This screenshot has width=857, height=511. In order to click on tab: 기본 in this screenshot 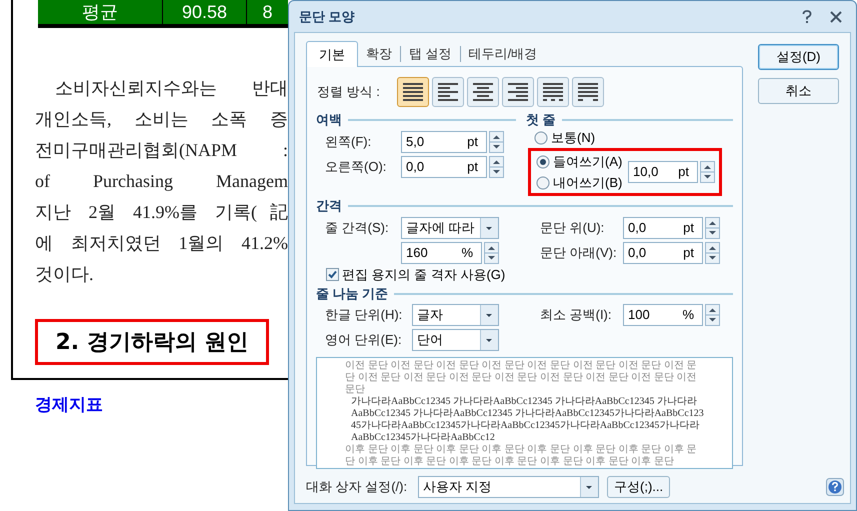, I will do `click(332, 54)`.